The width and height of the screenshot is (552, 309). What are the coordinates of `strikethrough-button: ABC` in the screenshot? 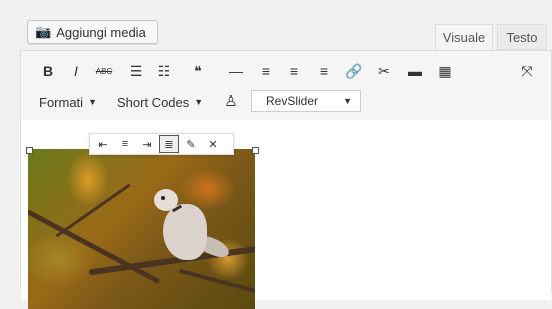 It's located at (104, 71).